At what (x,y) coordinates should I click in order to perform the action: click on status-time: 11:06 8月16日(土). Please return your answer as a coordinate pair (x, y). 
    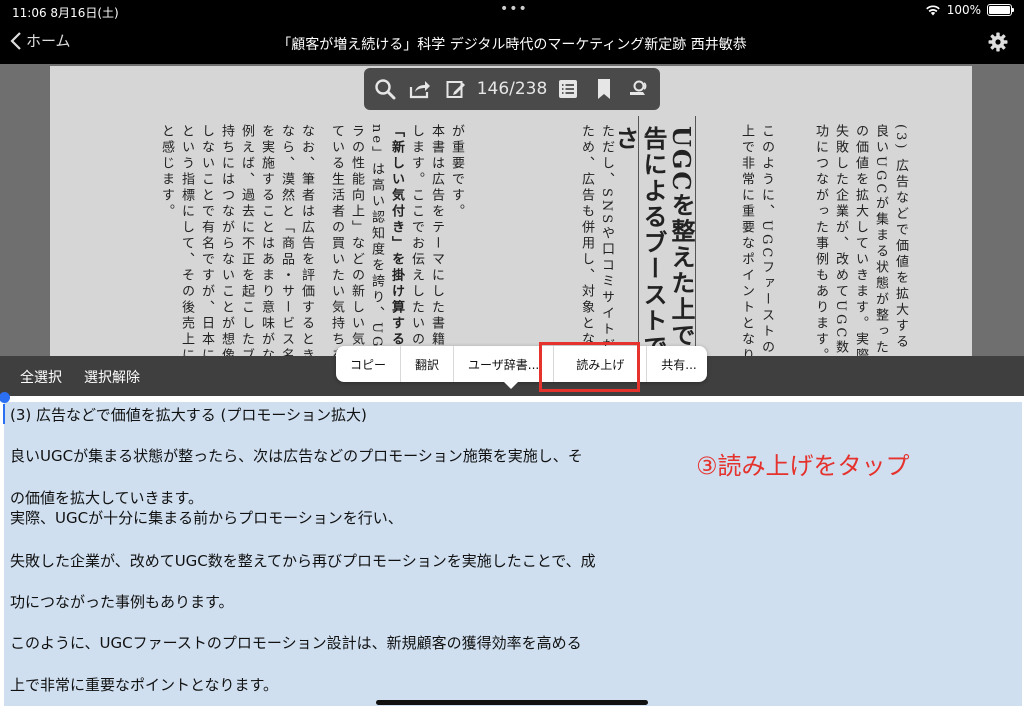
    Looking at the image, I should click on (65, 13).